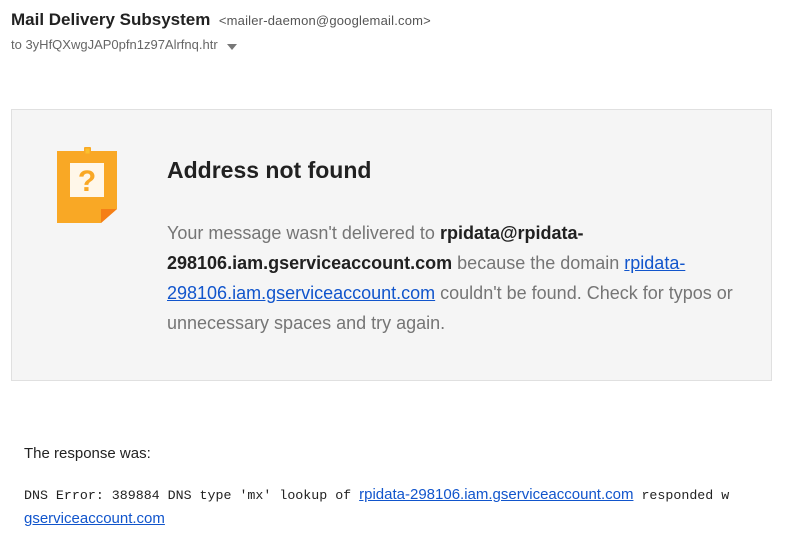 The width and height of the screenshot is (802, 537). I want to click on question-note-icon: ?, so click(88, 188).